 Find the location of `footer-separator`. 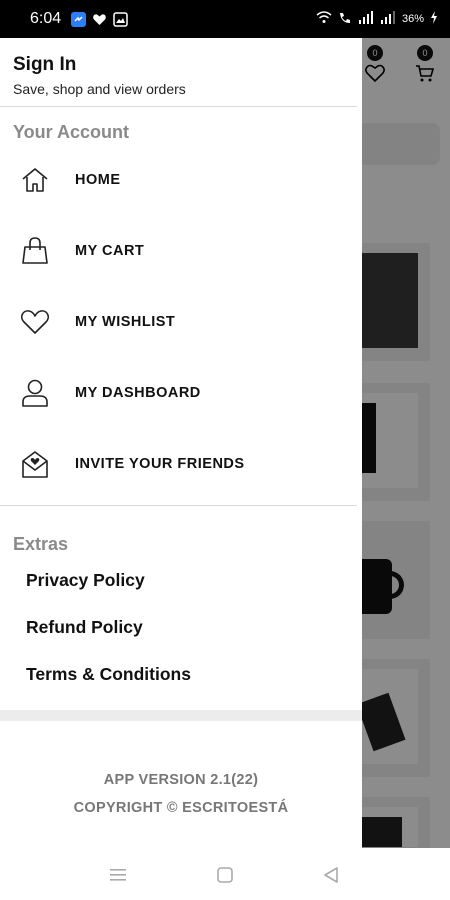

footer-separator is located at coordinates (181, 715).